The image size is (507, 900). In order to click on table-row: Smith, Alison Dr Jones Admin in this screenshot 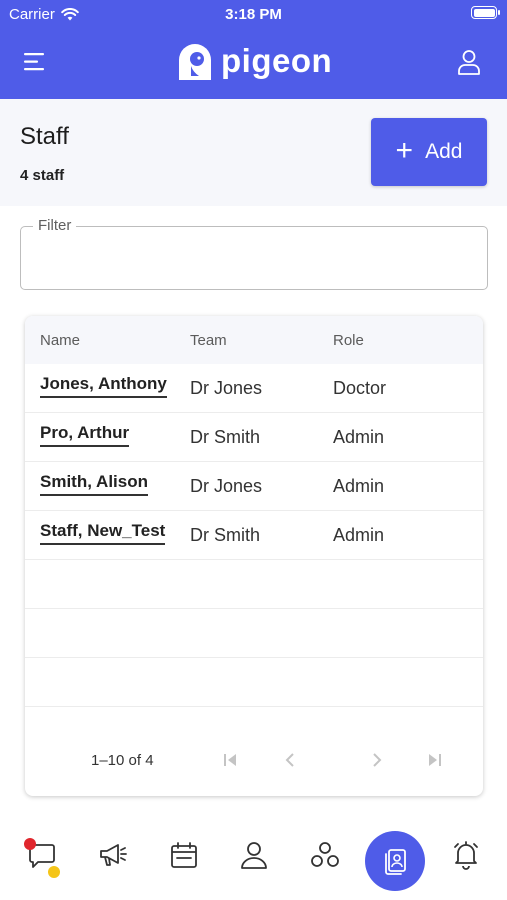, I will do `click(254, 486)`.